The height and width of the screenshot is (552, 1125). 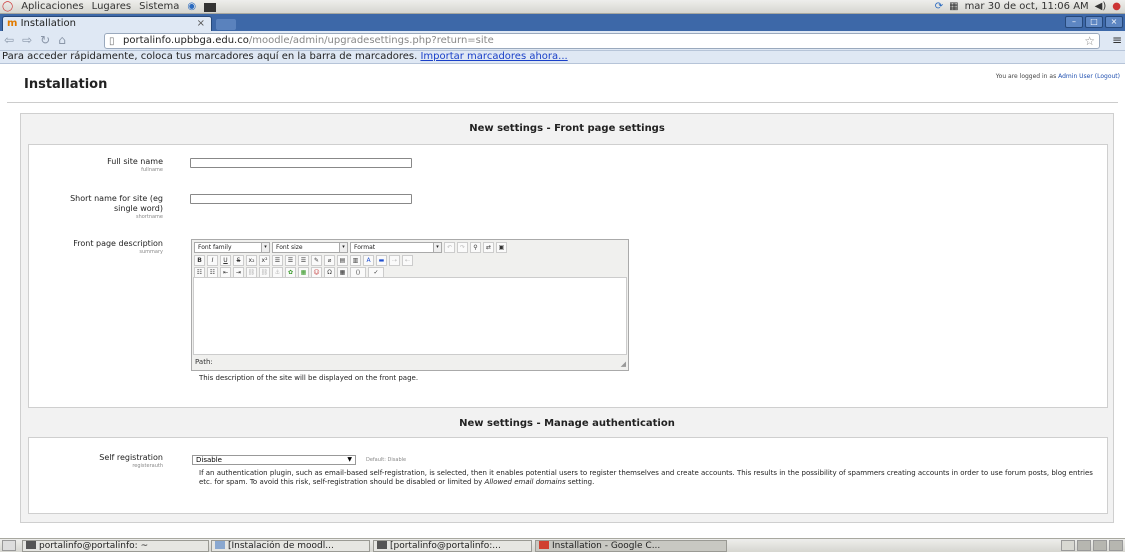 What do you see at coordinates (251, 260) in the screenshot?
I see `subscript-icon: x₂` at bounding box center [251, 260].